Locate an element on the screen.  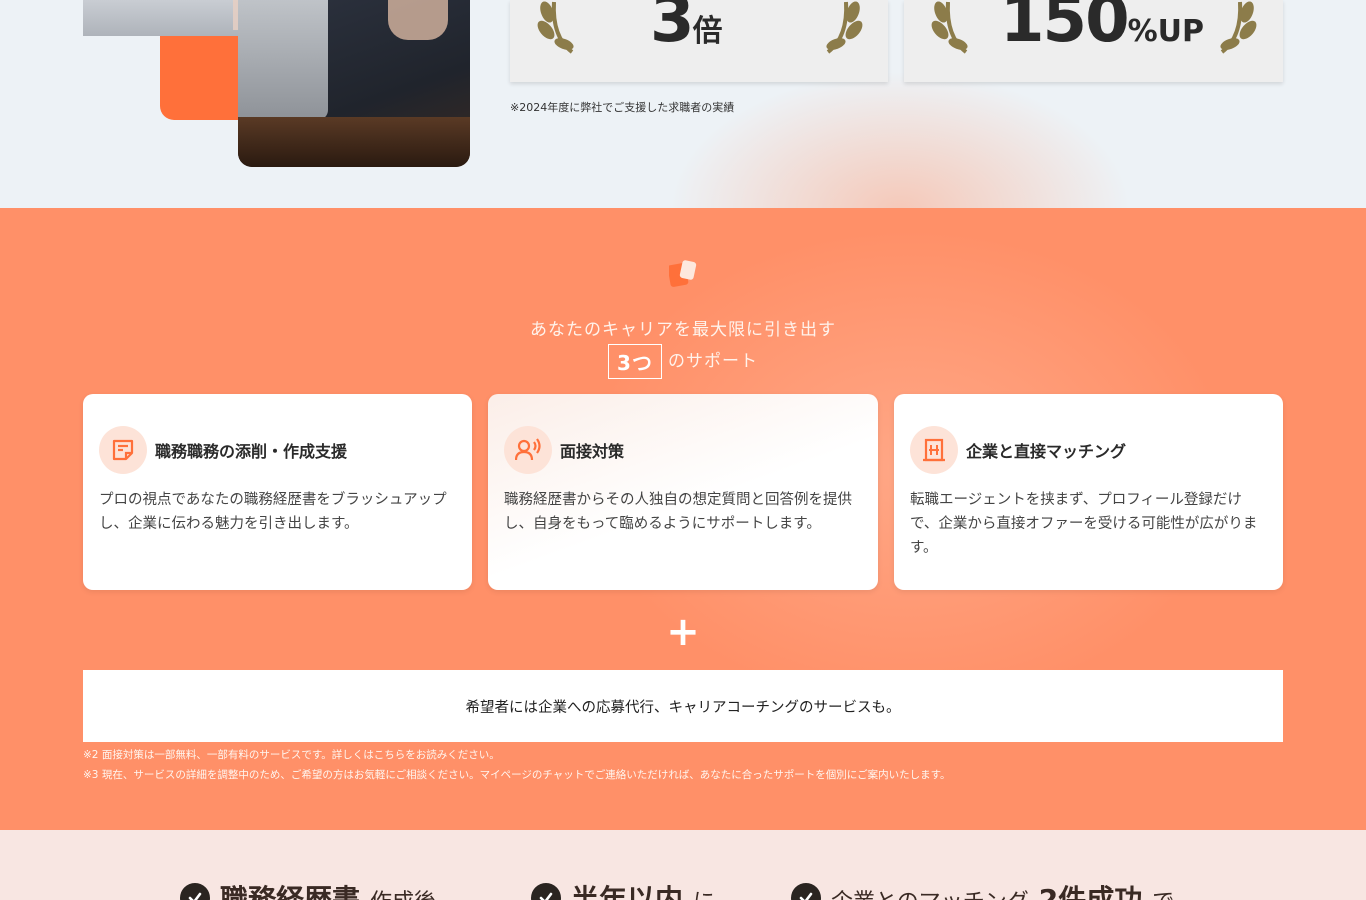
benefit-item: 企業とのマッチング 2件成功で is located at coordinates (982, 889).